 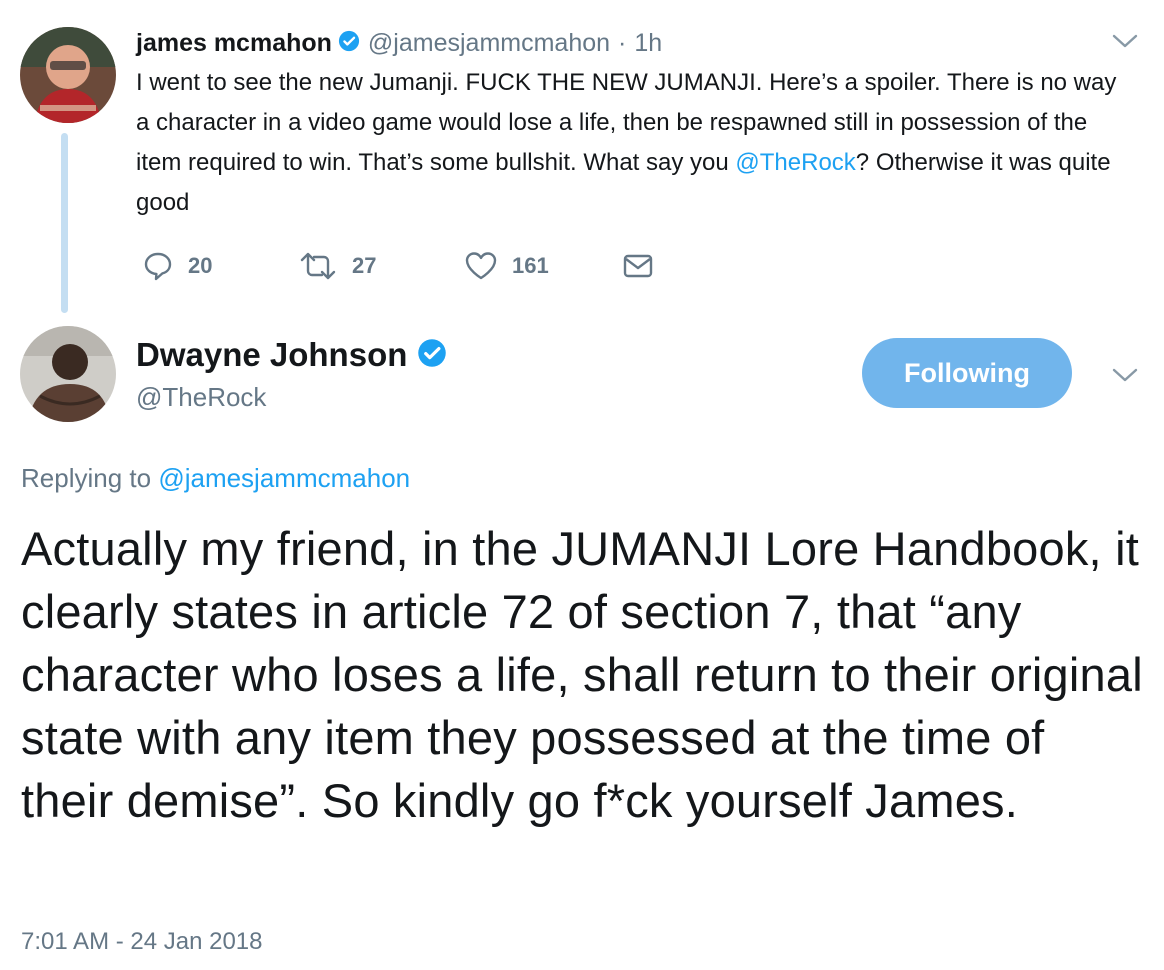 I want to click on tweet1-header: james mcmahon @jamesjammcmahon · 1h, so click(x=399, y=43).